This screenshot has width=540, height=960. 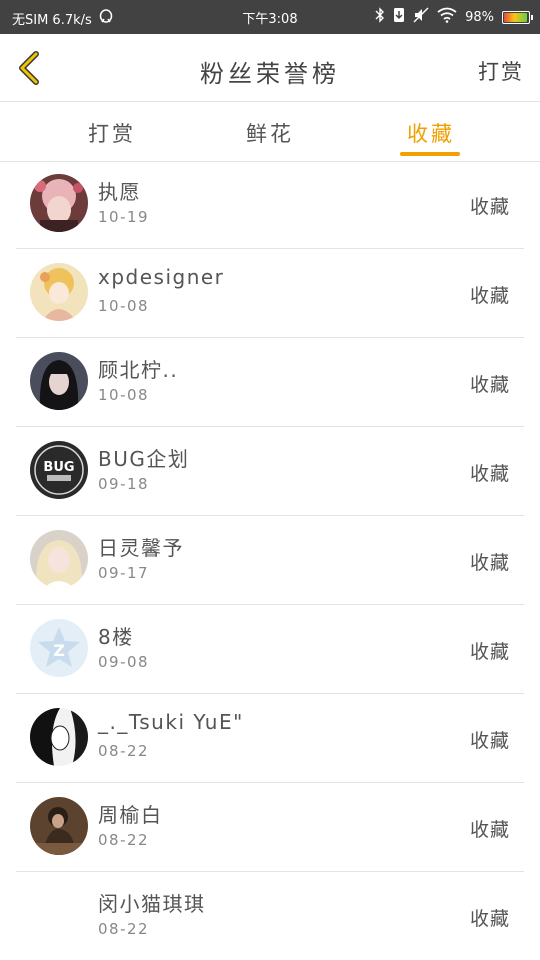 I want to click on status-right: 98%, so click(x=454, y=17).